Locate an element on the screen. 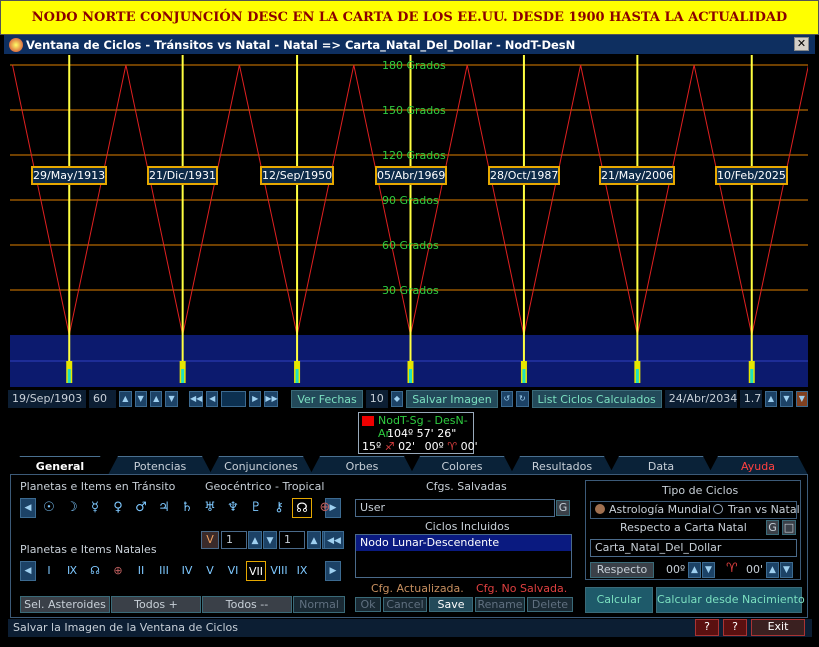  carta-g-button: G is located at coordinates (772, 527).